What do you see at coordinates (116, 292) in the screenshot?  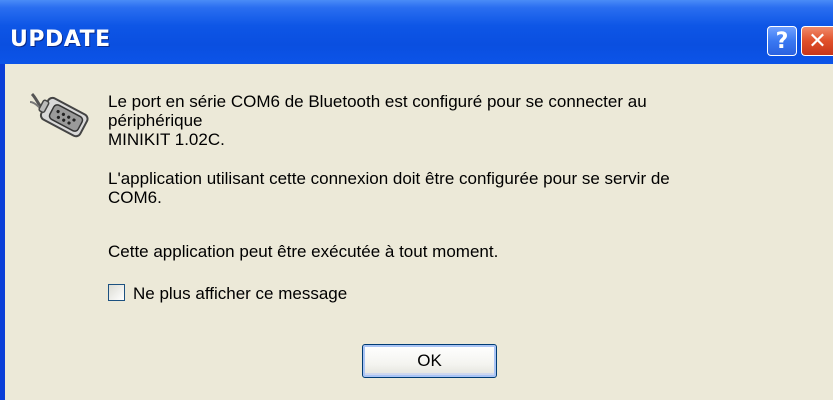 I see `dont-show-again-checkbox` at bounding box center [116, 292].